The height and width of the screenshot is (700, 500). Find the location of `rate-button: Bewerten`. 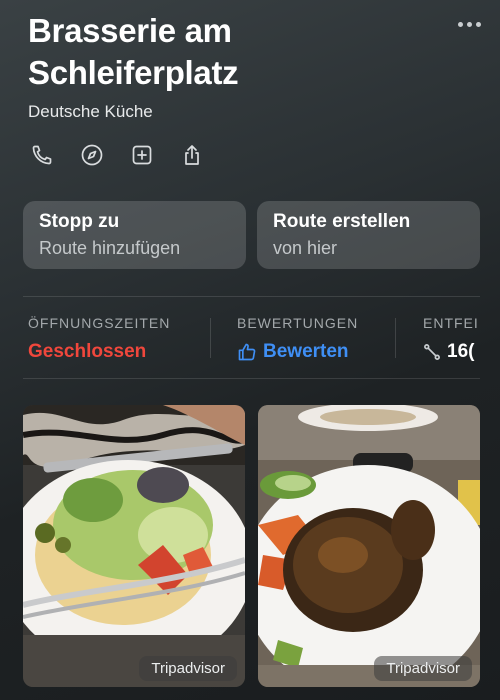

rate-button: Bewerten is located at coordinates (297, 352).